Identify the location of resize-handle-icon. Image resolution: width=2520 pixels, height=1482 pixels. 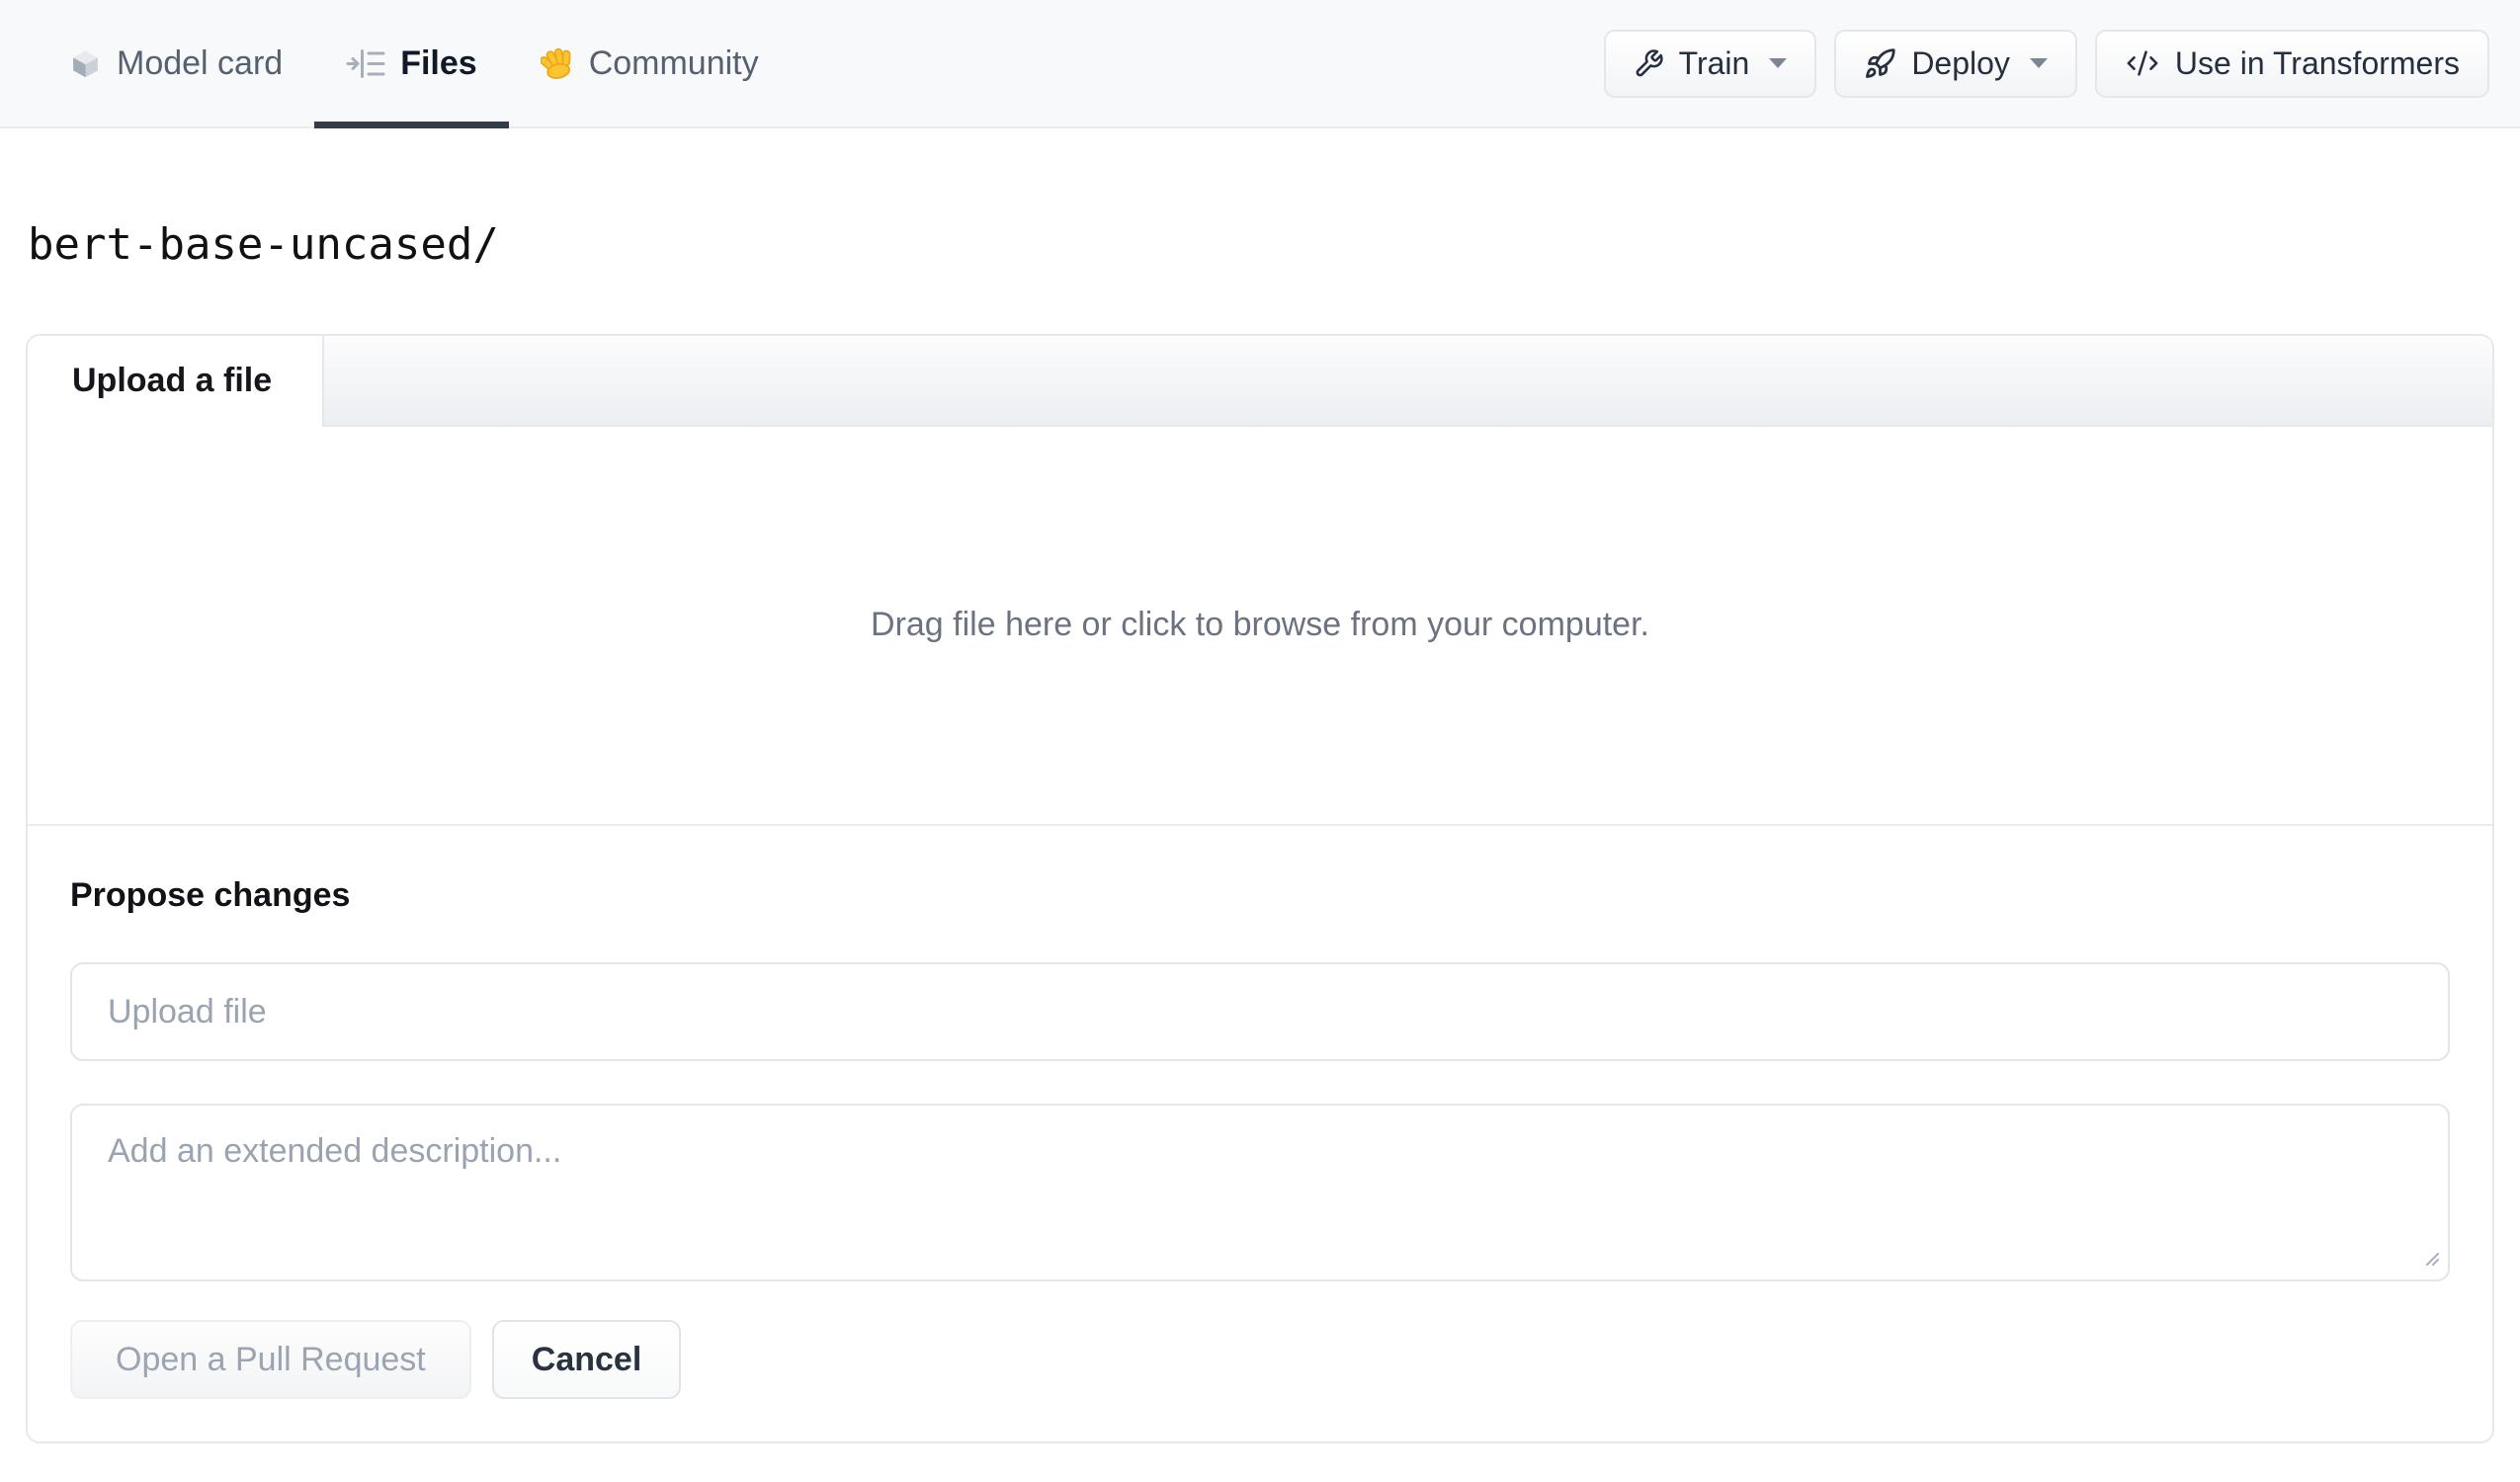
(2430, 1259).